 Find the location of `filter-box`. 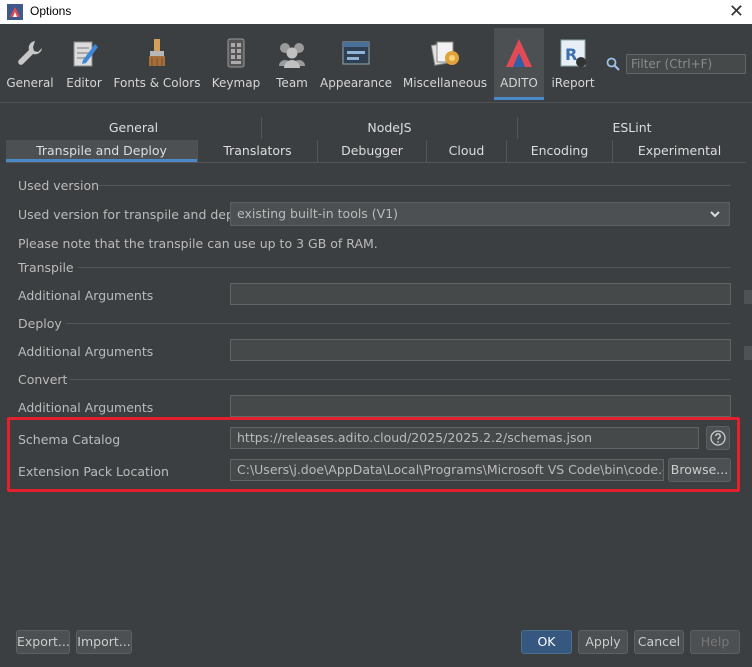

filter-box is located at coordinates (677, 65).